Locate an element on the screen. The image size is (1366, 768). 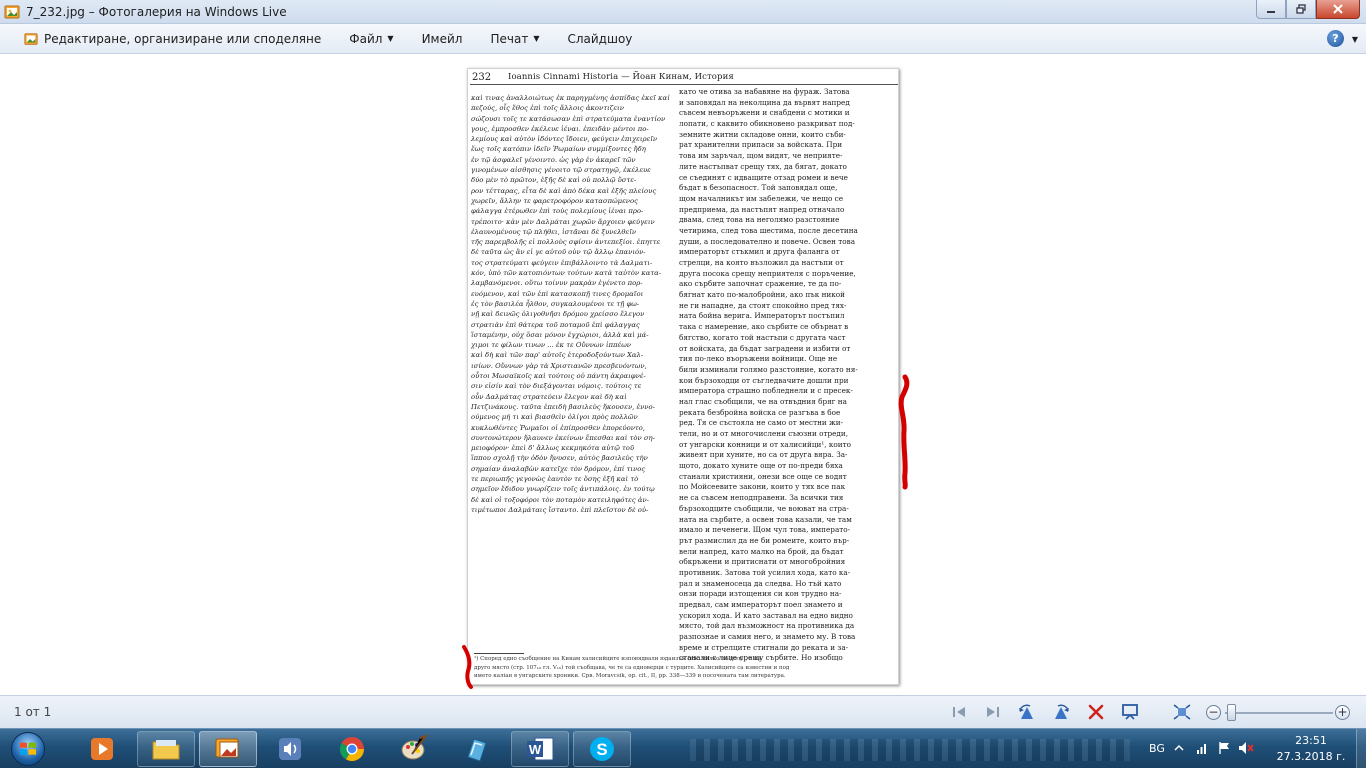
taskbar-chrome is located at coordinates (352, 749).